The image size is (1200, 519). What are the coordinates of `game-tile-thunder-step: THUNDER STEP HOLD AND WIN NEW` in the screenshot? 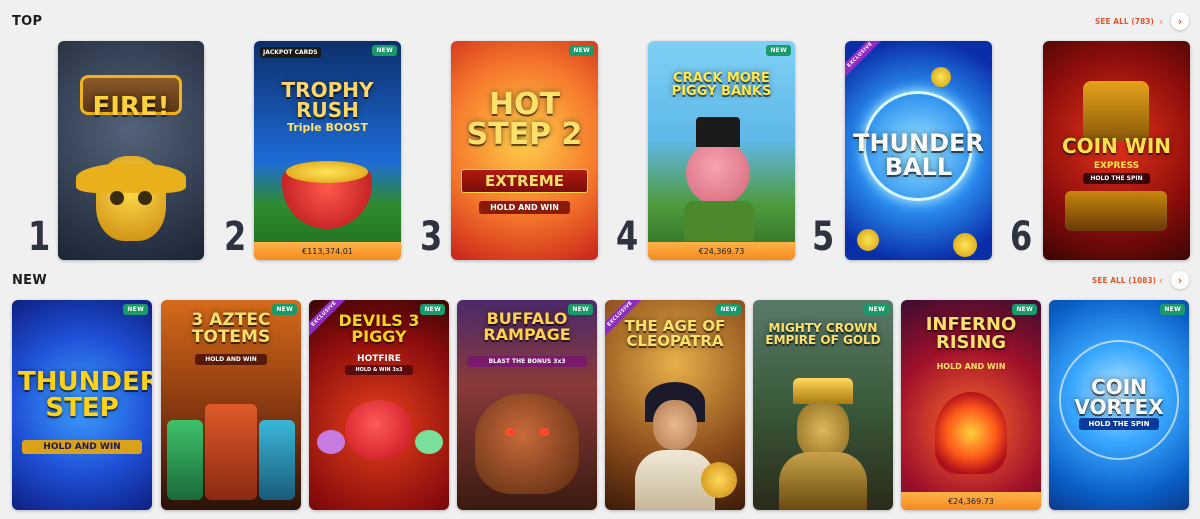 It's located at (82, 405).